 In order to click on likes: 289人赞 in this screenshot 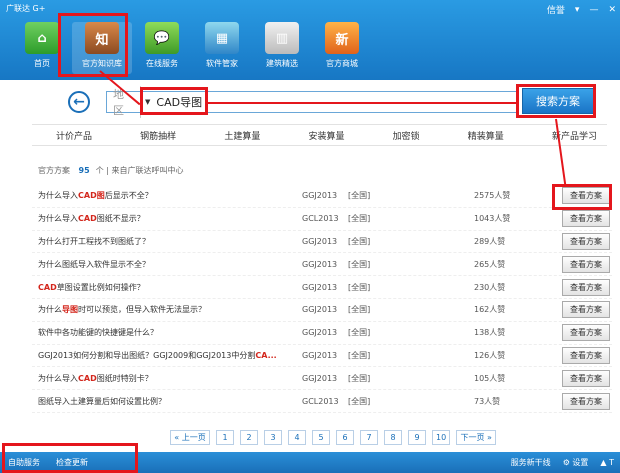, I will do `click(490, 241)`.